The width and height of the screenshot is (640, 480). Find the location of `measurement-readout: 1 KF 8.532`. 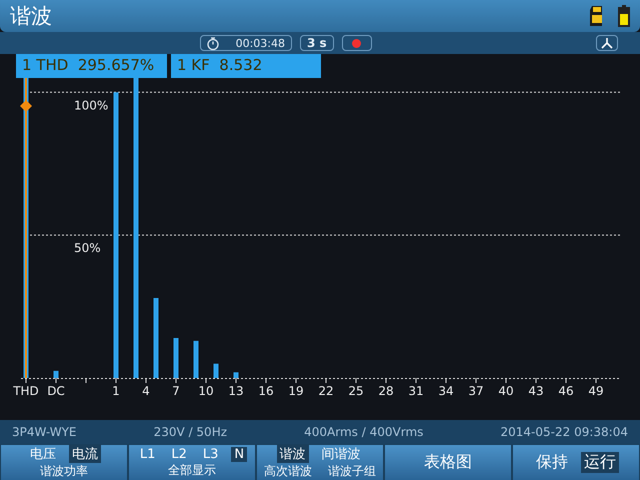

measurement-readout: 1 KF 8.532 is located at coordinates (246, 66).